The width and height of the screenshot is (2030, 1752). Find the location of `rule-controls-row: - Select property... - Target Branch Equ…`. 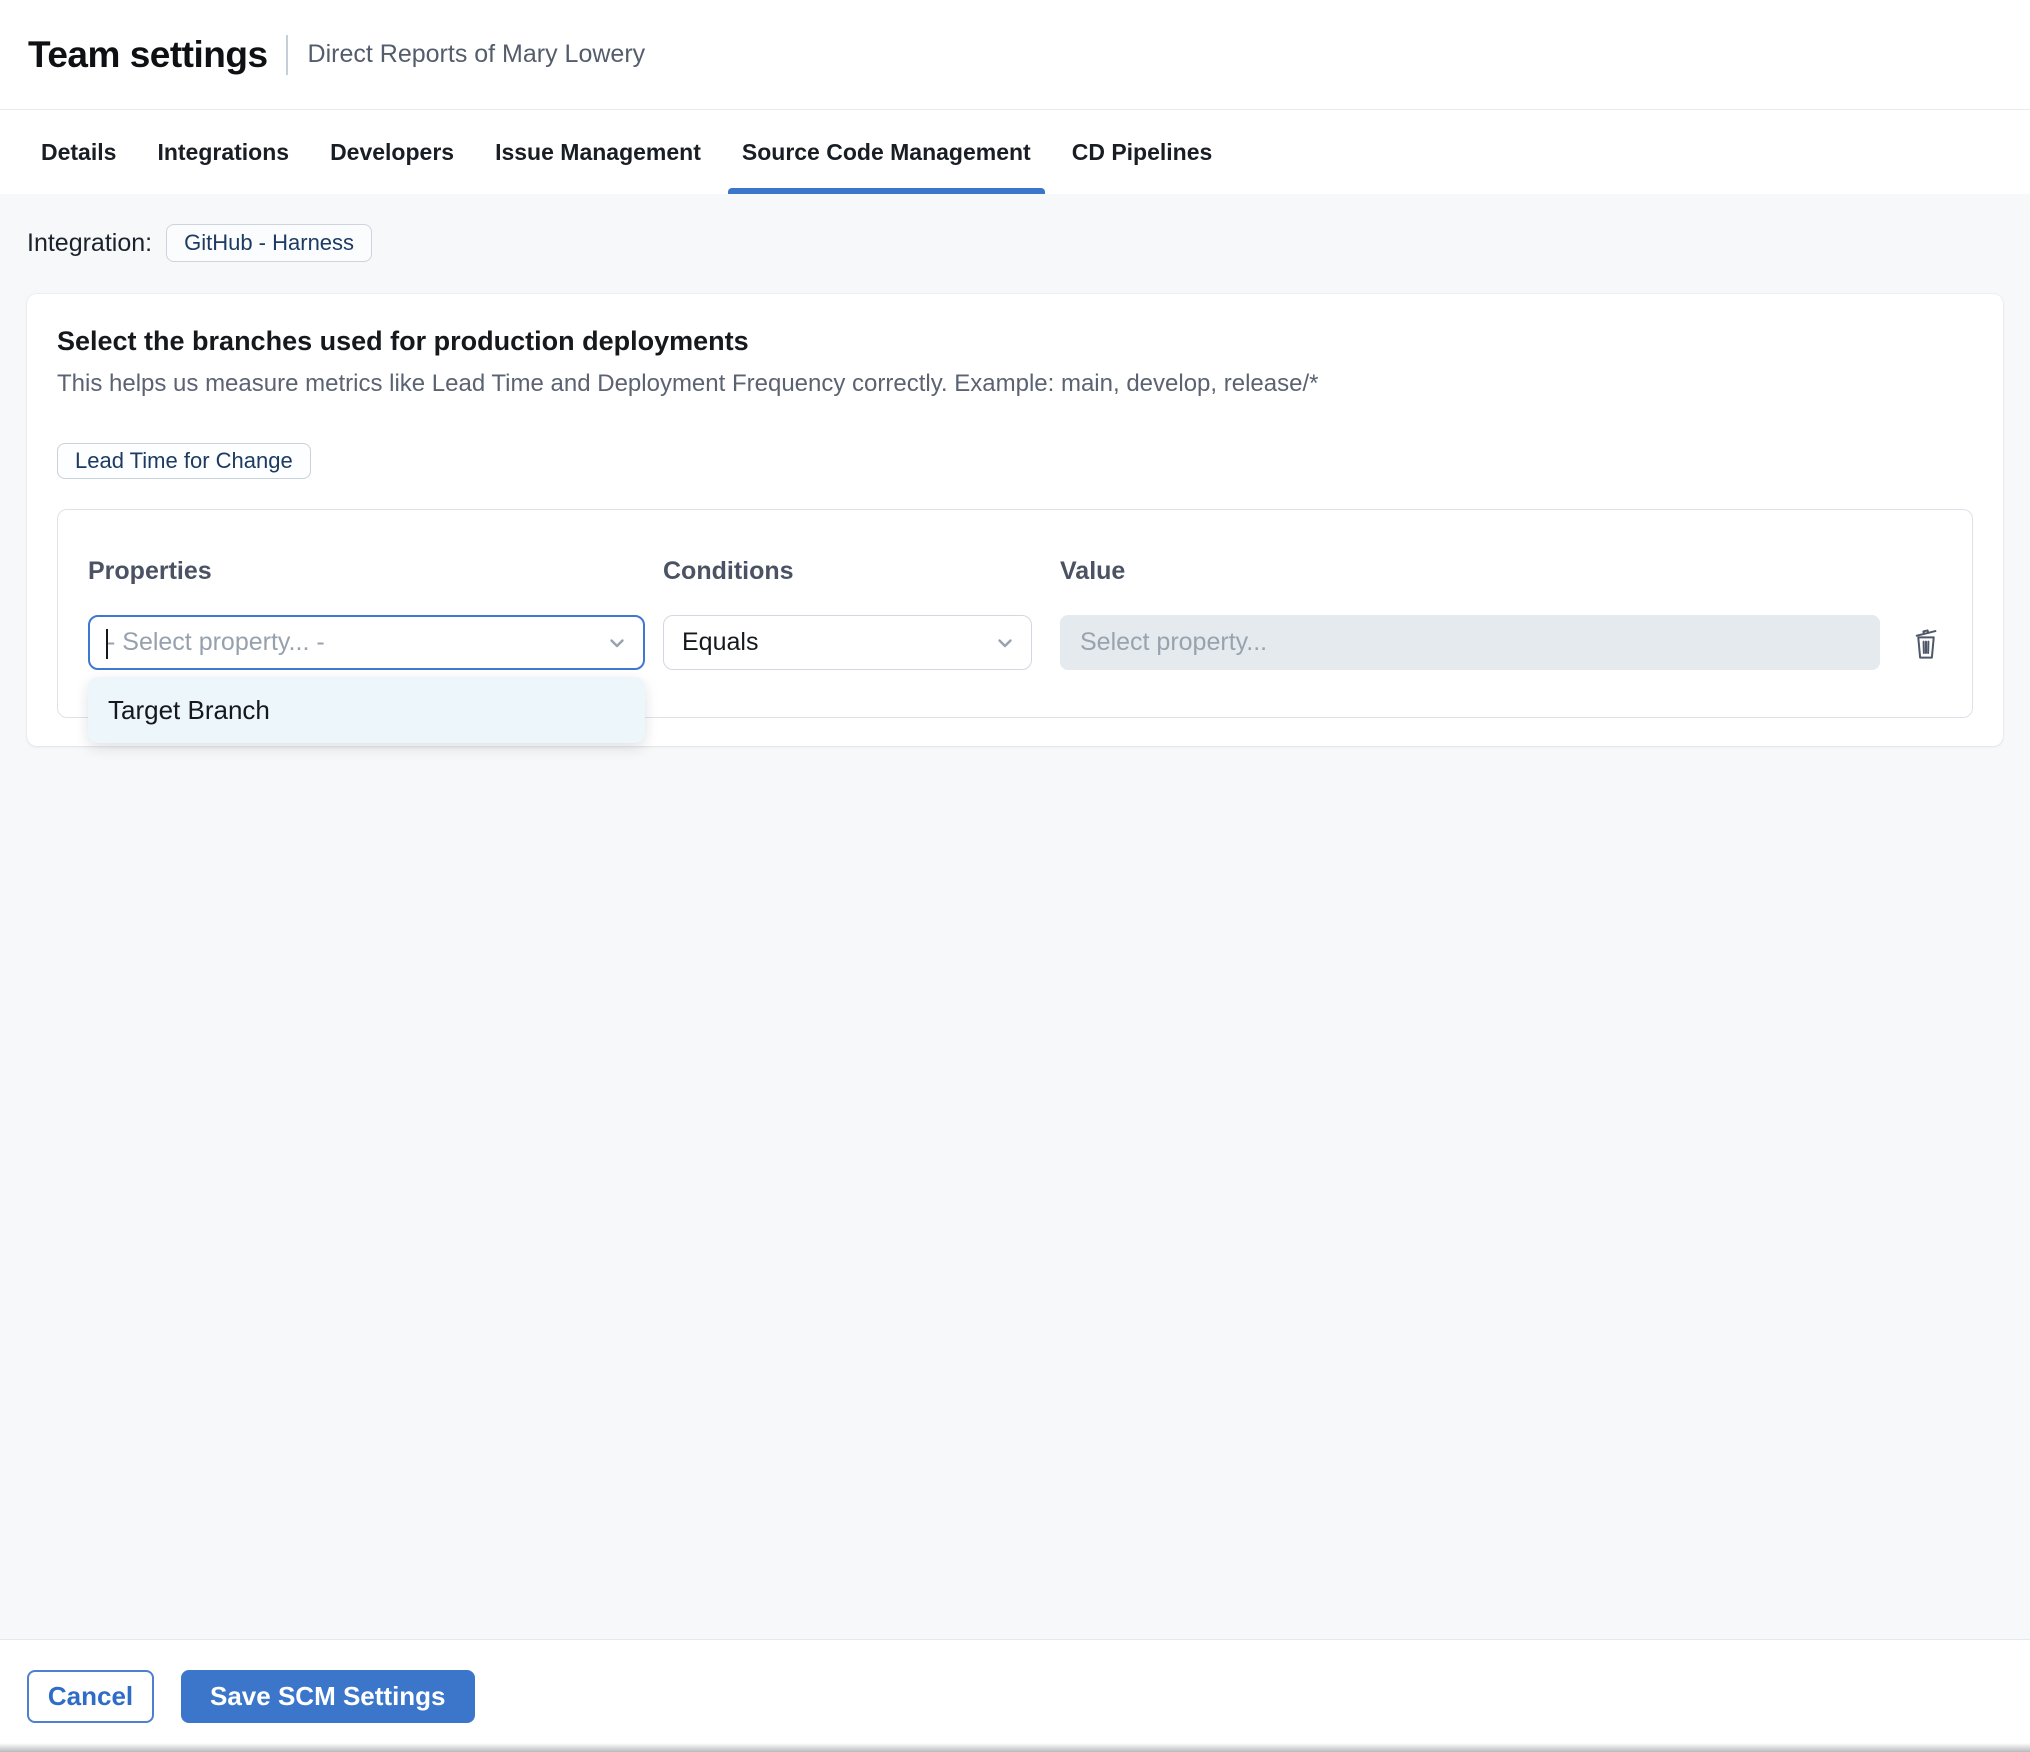

rule-controls-row: - Select property... - Target Branch Equ… is located at coordinates (1015, 679).